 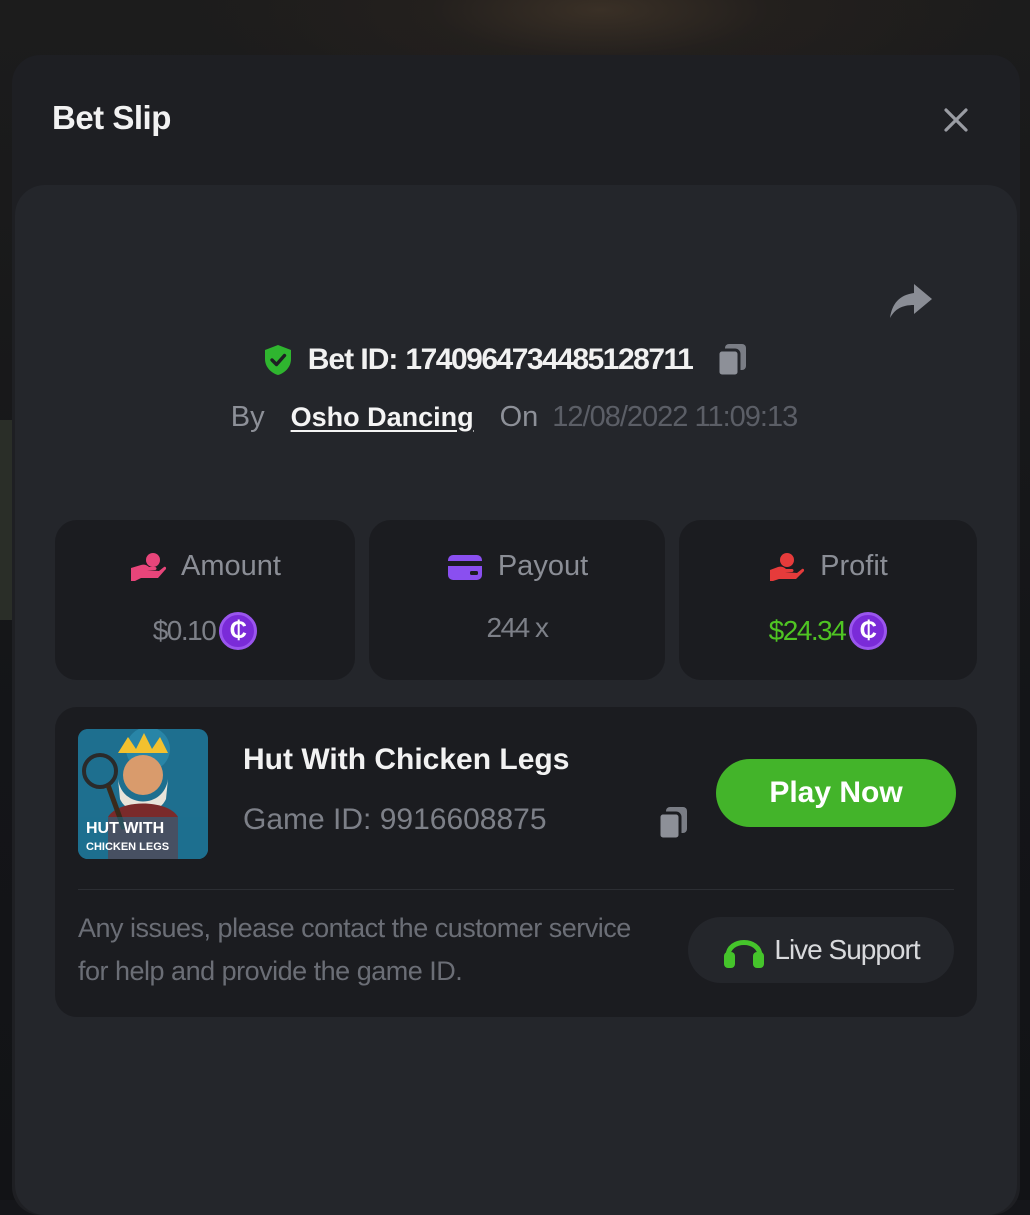 What do you see at coordinates (854, 566) in the screenshot?
I see `profit-label: Profit` at bounding box center [854, 566].